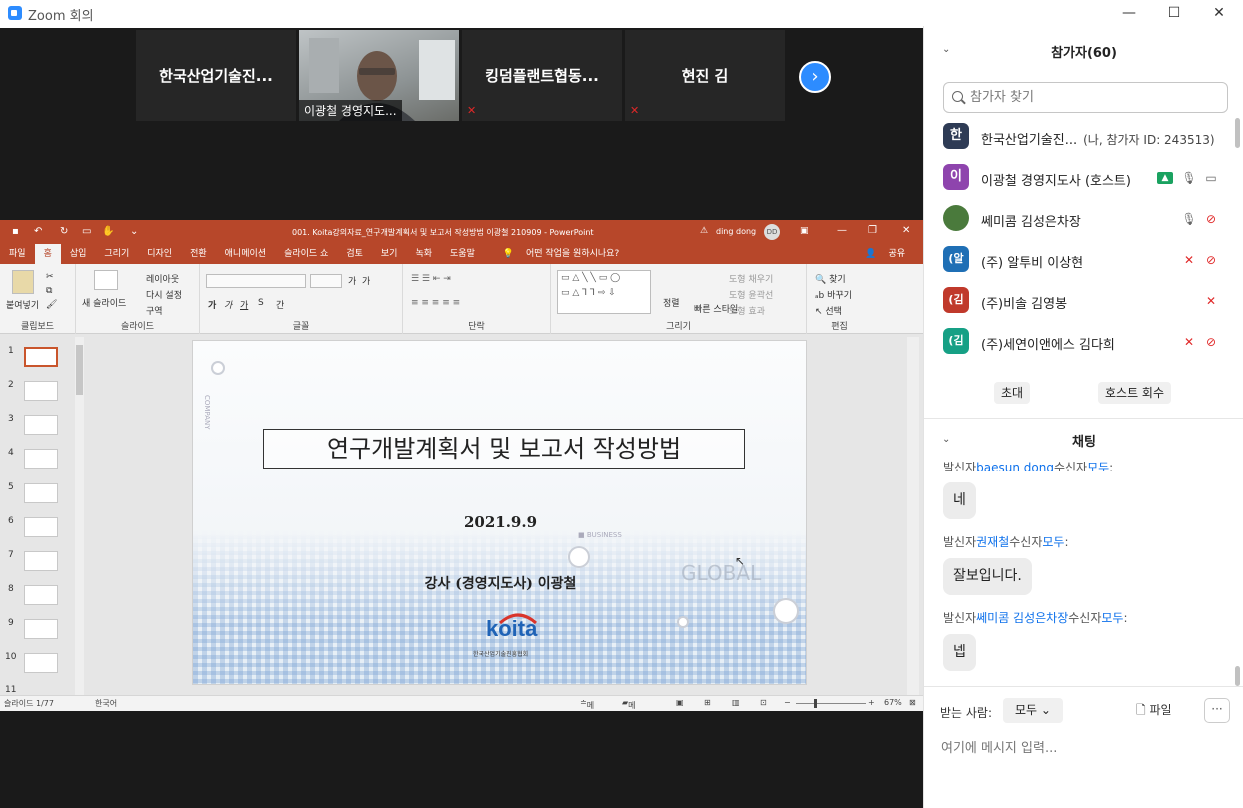 This screenshot has width=1243, height=808. What do you see at coordinates (499, 522) in the screenshot?
I see `slide-date: 2021.9.9` at bounding box center [499, 522].